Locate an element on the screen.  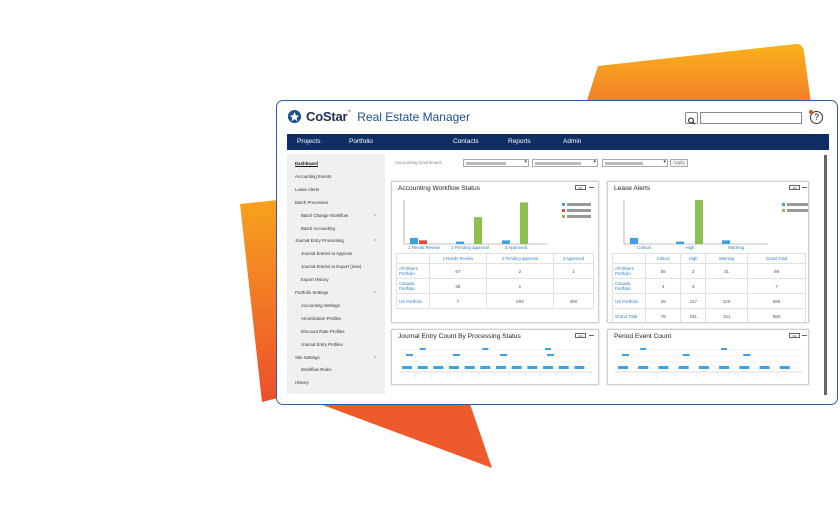
nav-item-admin: Admin is located at coordinates (572, 142).